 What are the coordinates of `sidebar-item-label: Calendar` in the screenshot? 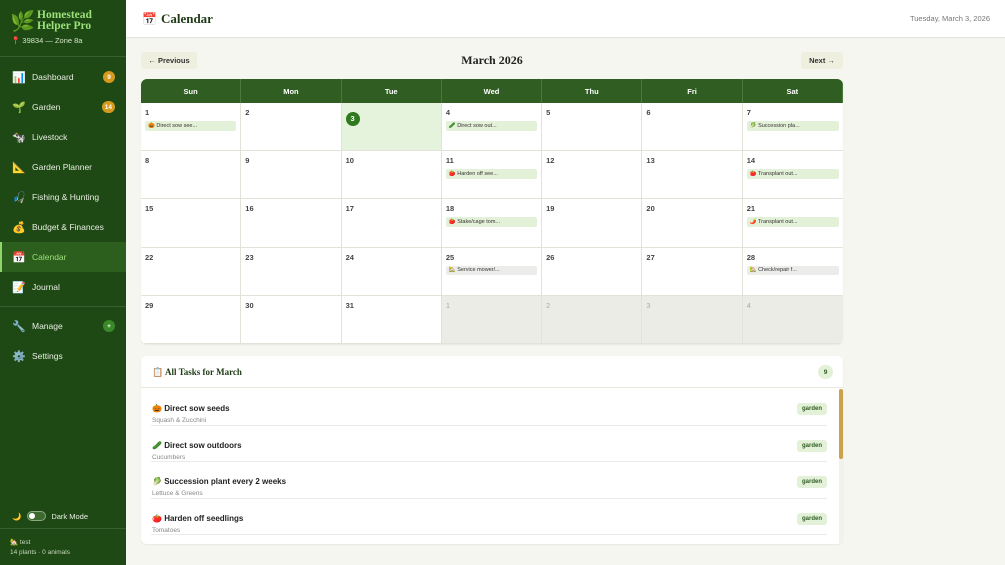 It's located at (49, 257).